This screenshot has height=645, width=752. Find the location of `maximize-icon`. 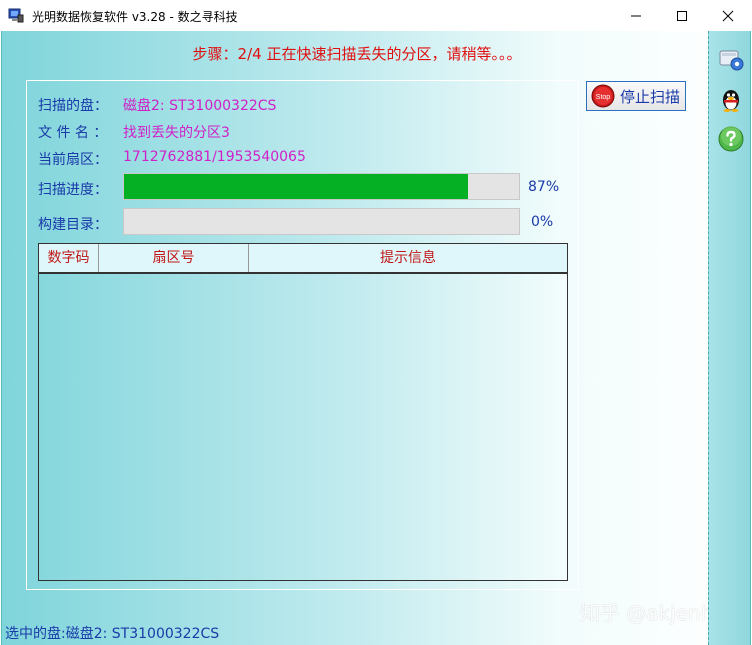

maximize-icon is located at coordinates (682, 15).